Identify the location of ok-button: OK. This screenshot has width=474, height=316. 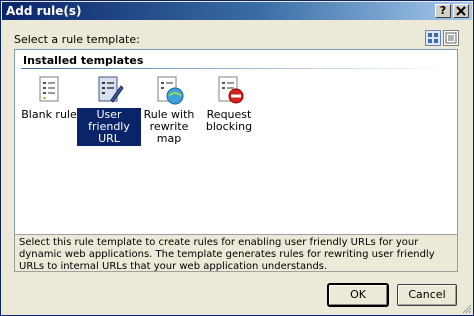
(358, 295).